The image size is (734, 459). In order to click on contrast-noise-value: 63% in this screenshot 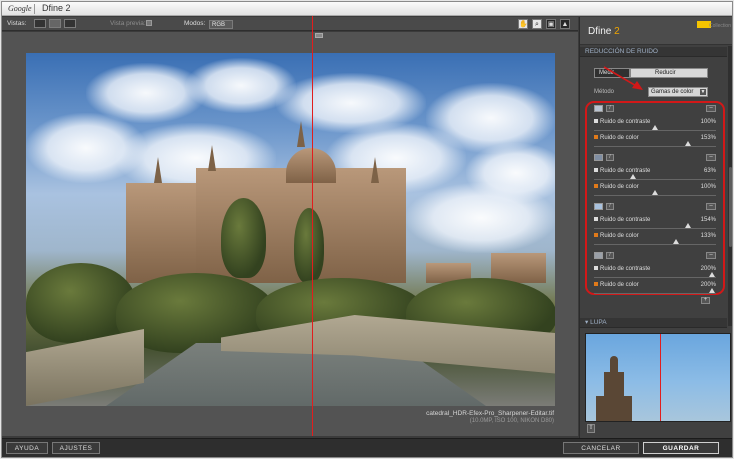, I will do `click(709, 171)`.